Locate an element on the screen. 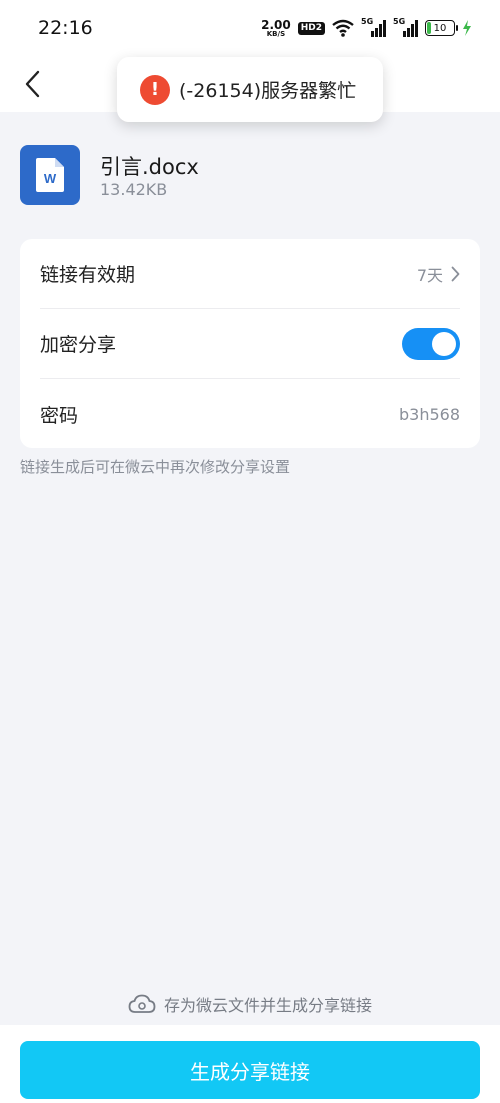  generate-share-link-button: 生成分享链接 is located at coordinates (250, 1070).